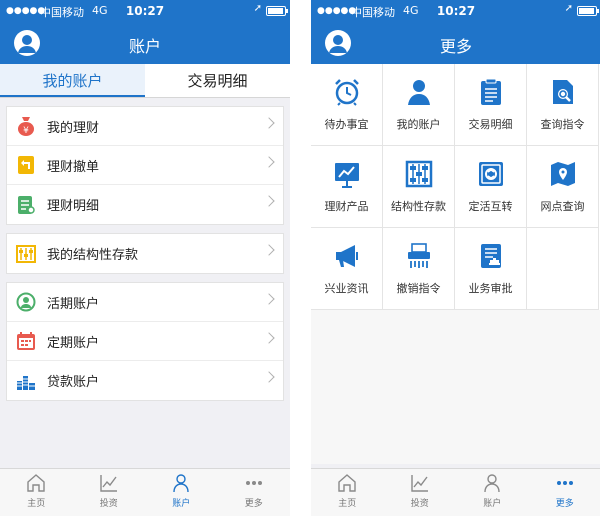 The image size is (600, 516). I want to click on page-title: 更多, so click(455, 46).